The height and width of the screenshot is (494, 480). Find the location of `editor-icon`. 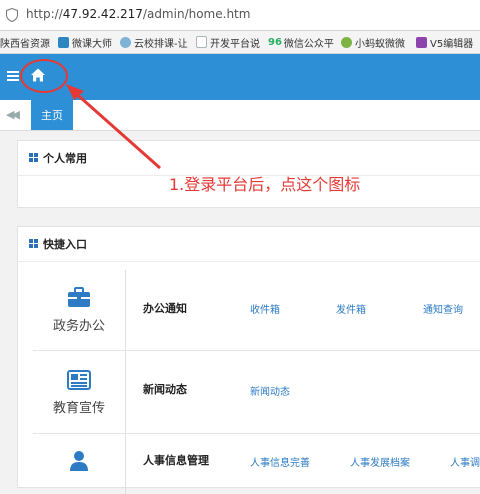

editor-icon is located at coordinates (421, 42).